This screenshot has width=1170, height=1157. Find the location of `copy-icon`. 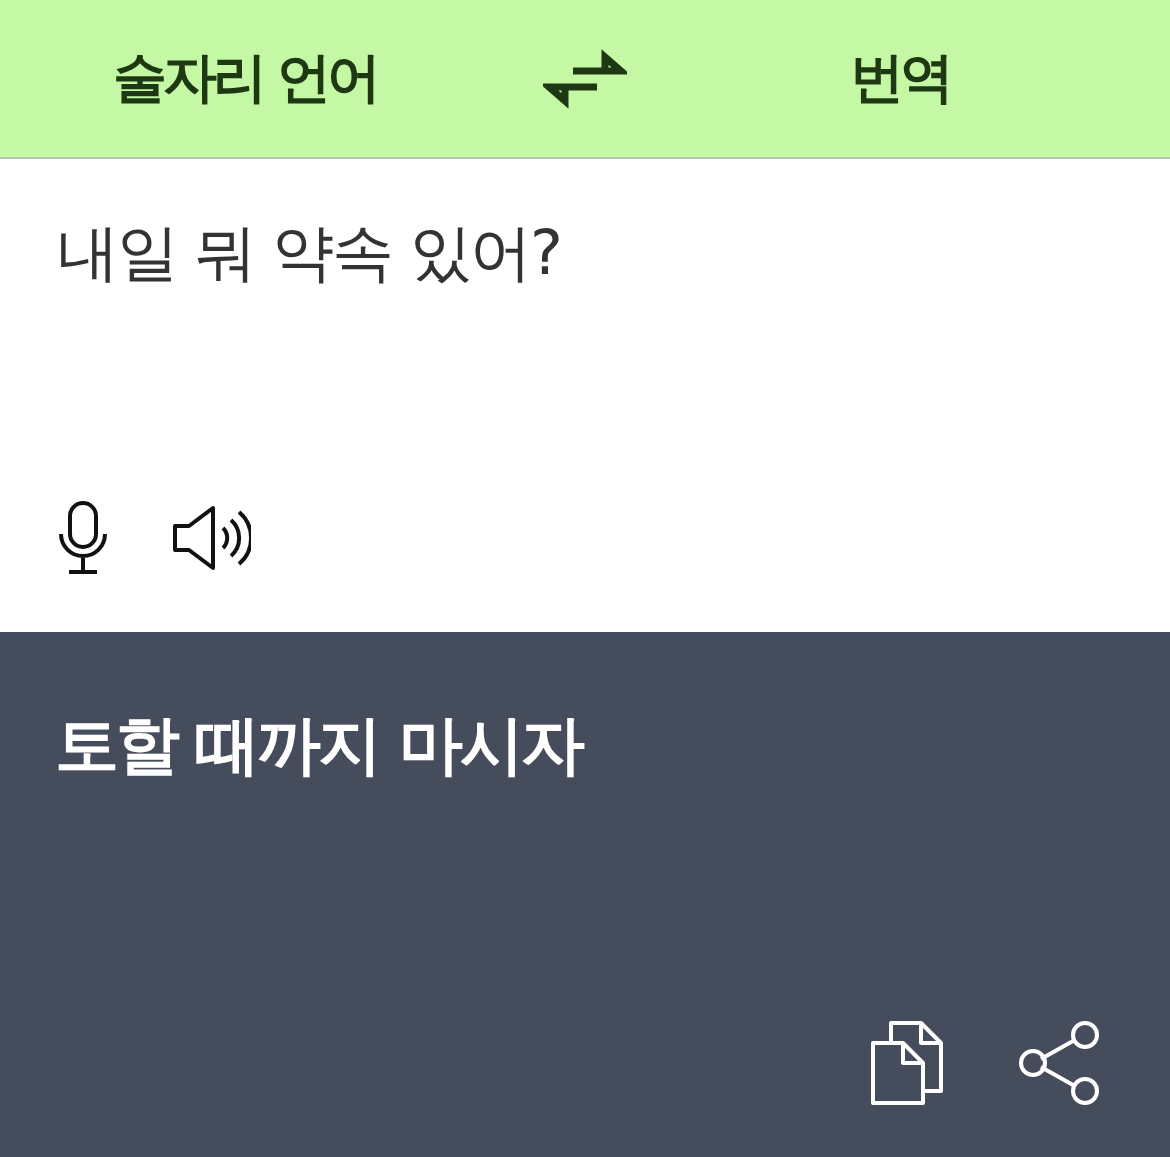

copy-icon is located at coordinates (907, 1063).